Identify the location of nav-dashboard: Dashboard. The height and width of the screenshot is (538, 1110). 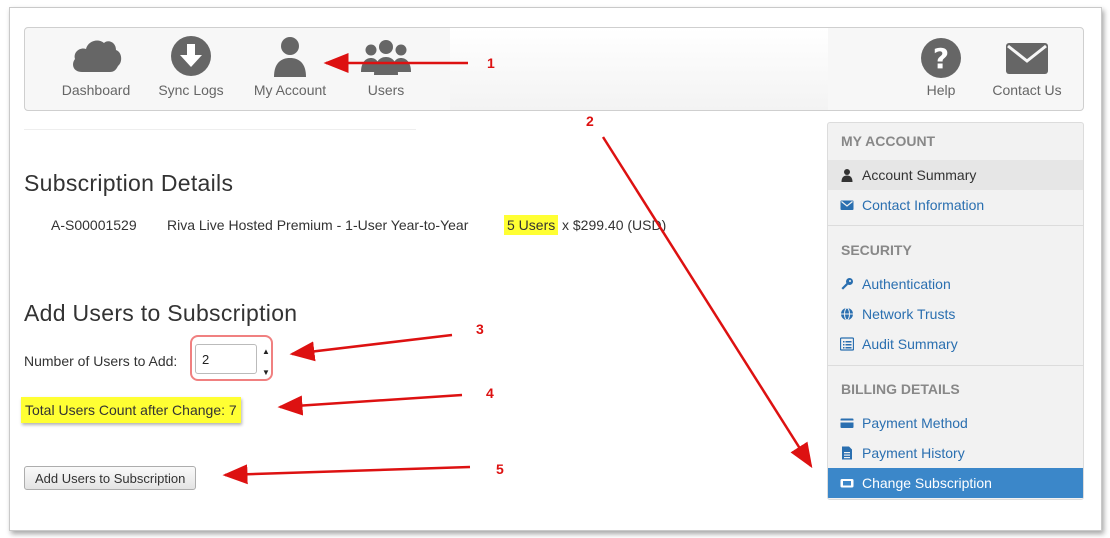
(96, 69).